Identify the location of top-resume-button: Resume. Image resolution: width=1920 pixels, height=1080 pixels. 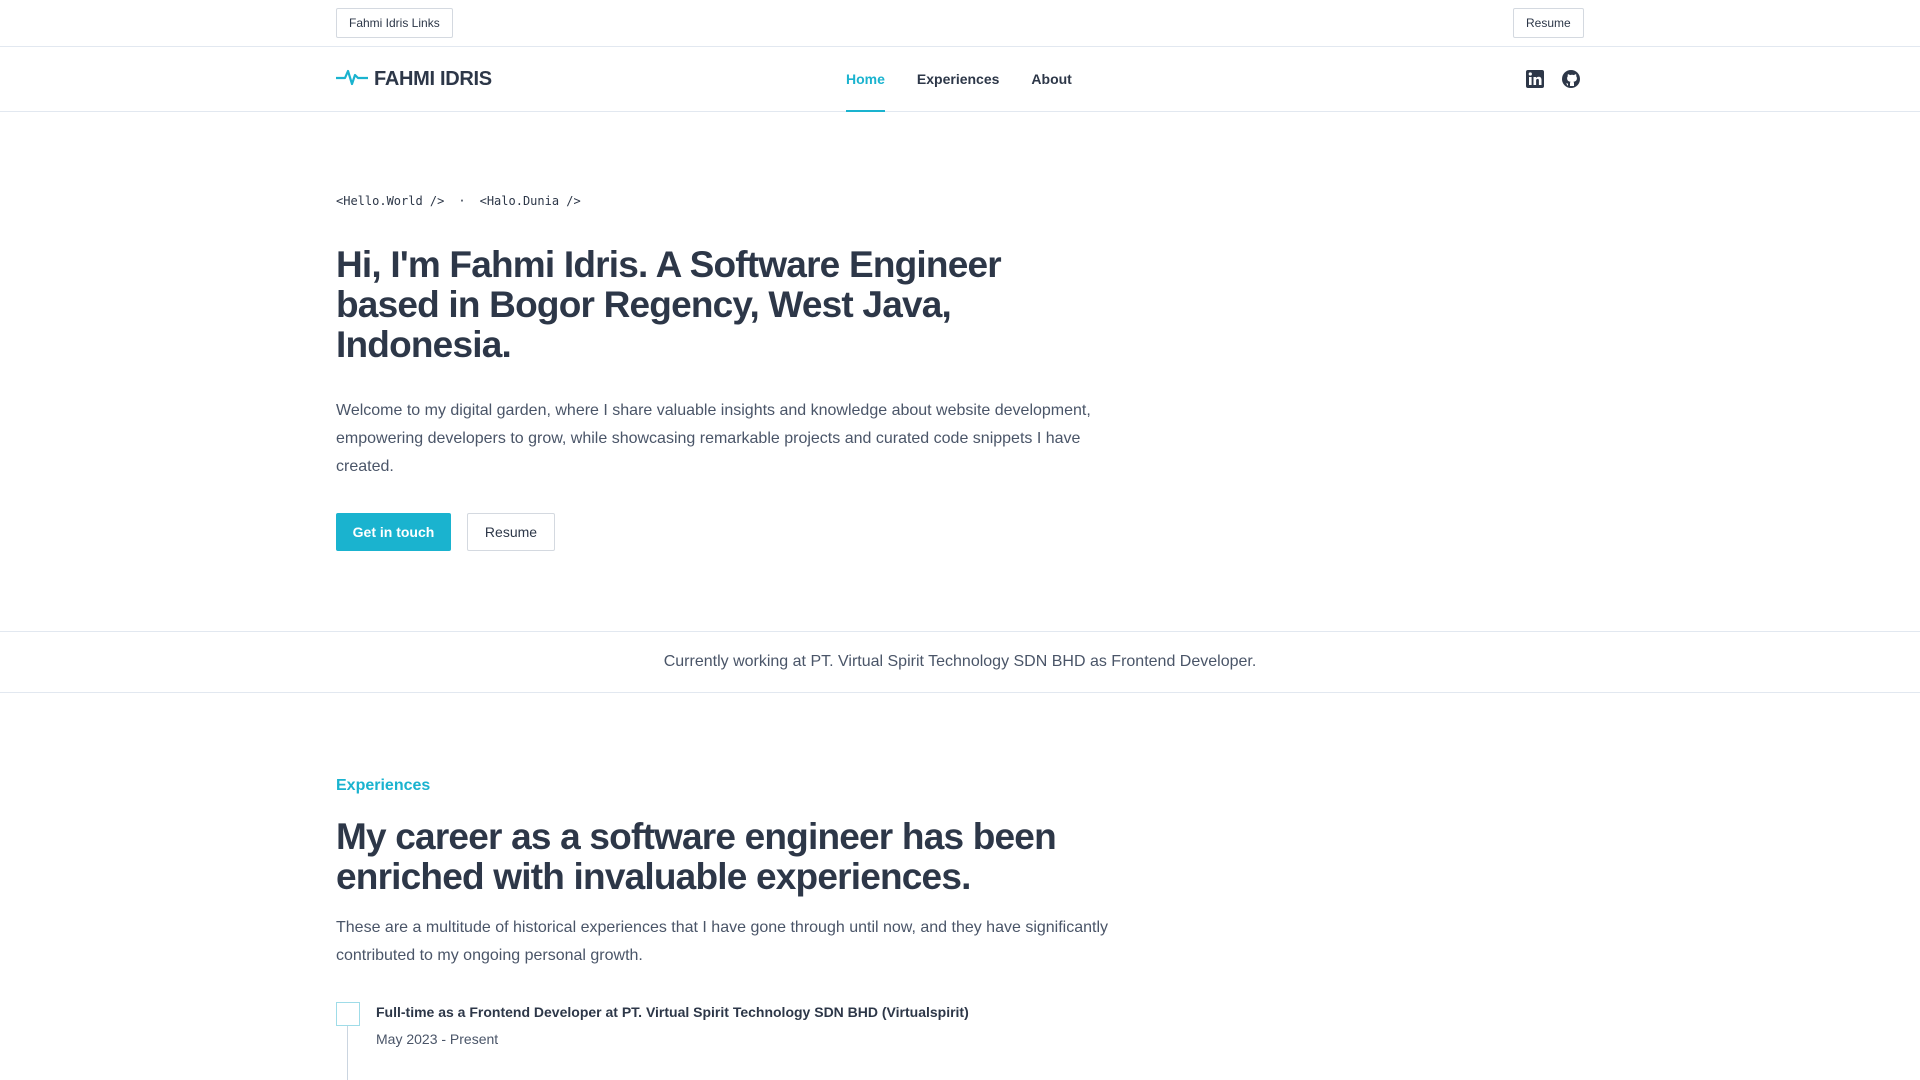
(1548, 23).